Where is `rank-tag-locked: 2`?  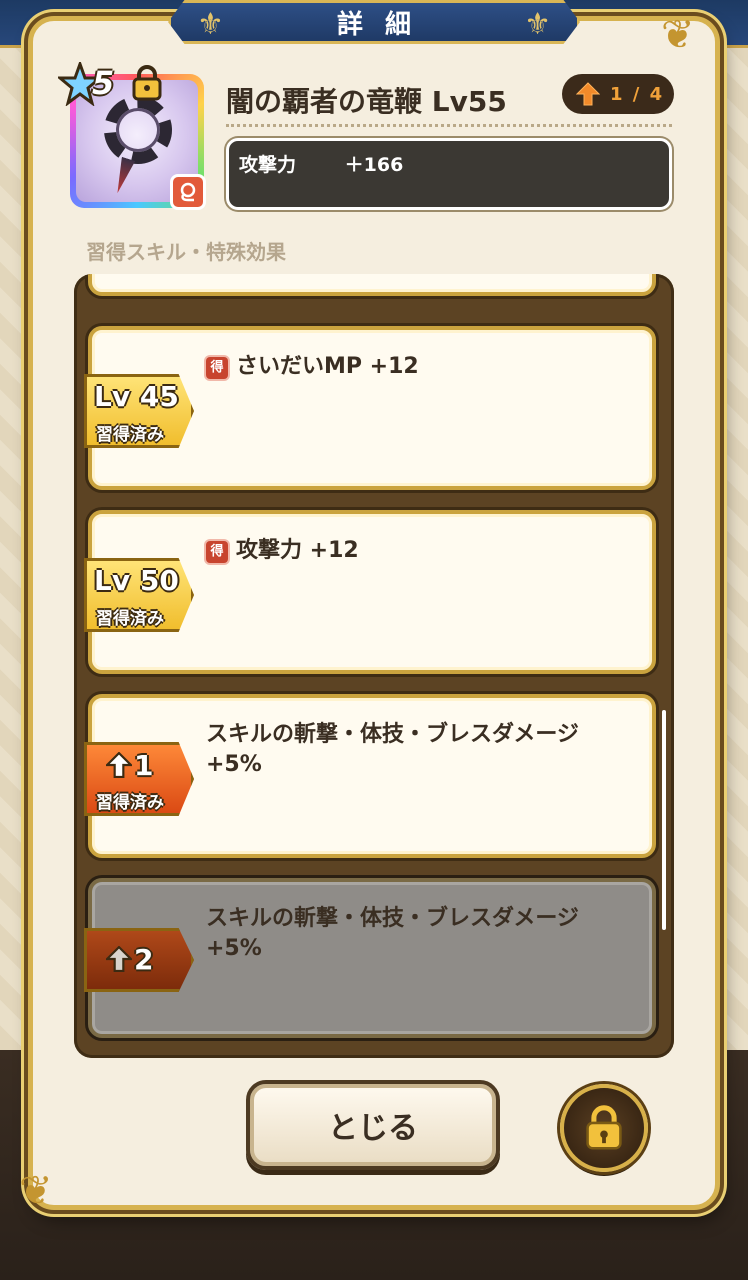
rank-tag-locked: 2 is located at coordinates (139, 960).